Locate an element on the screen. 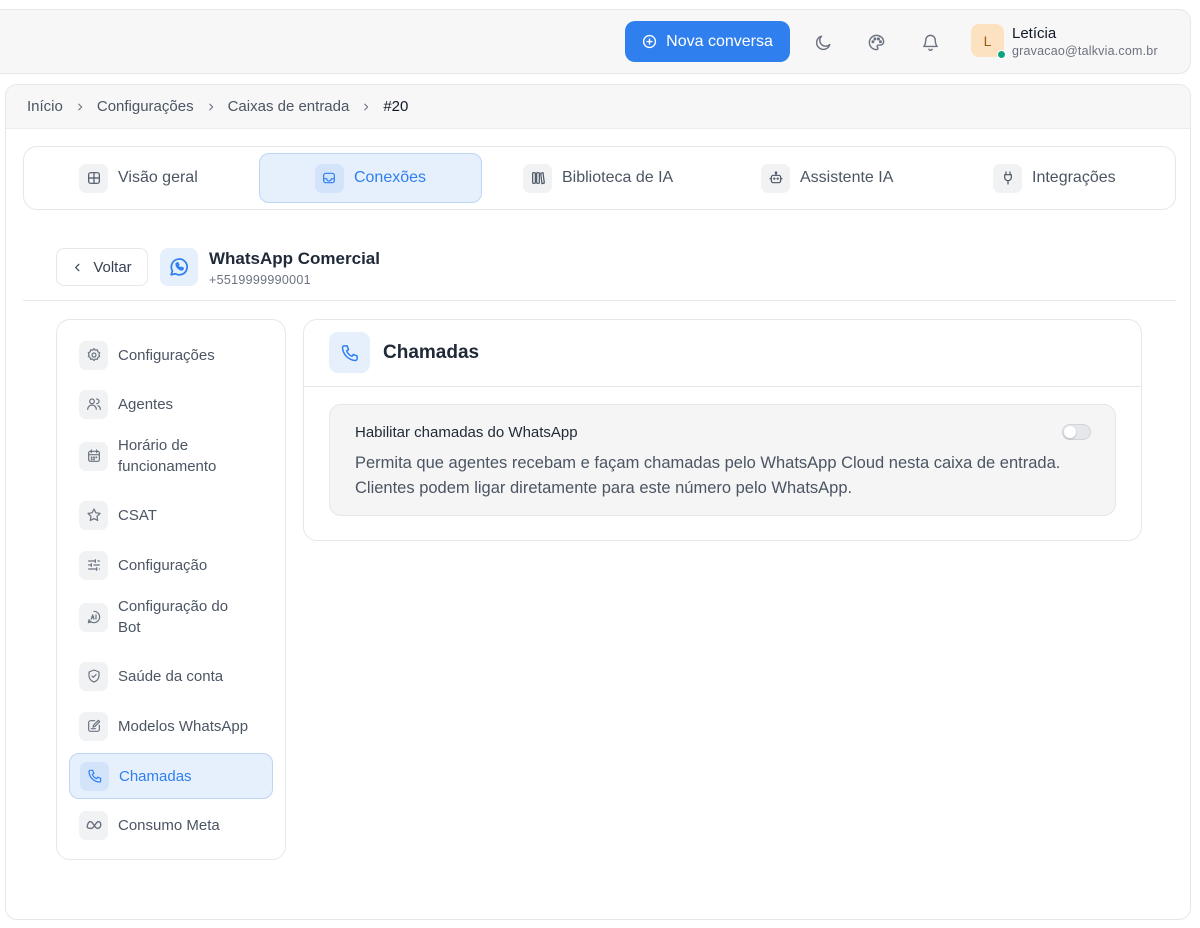 The width and height of the screenshot is (1200, 928). breadcrumb-home: Início is located at coordinates (45, 106).